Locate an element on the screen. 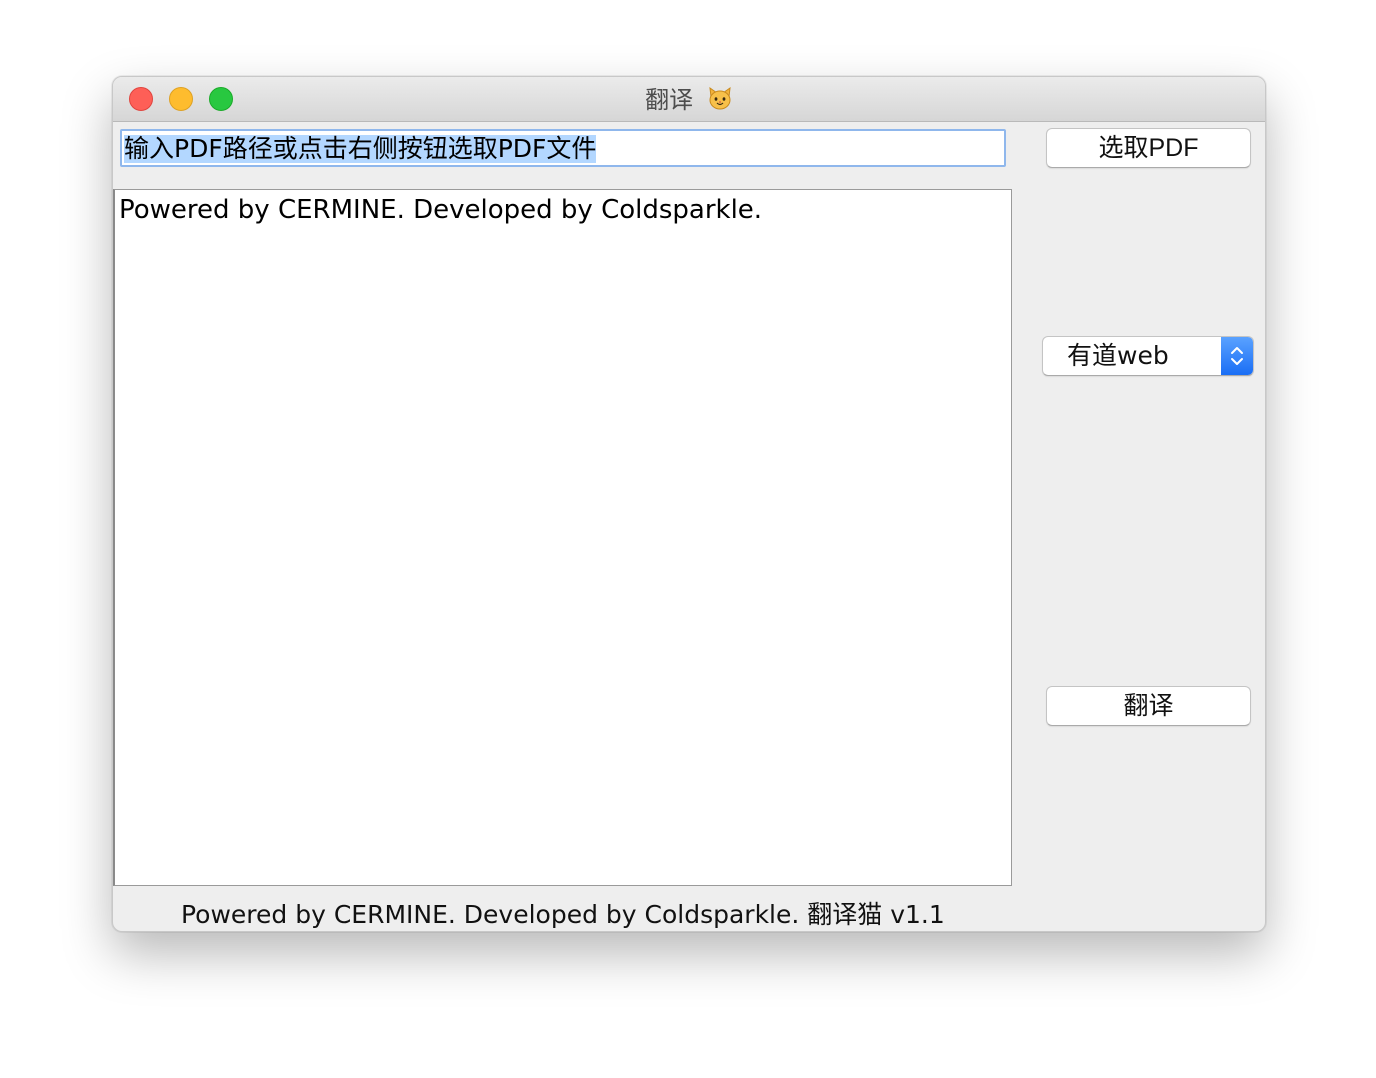  translation-engine-select: 有道web is located at coordinates (1148, 356).